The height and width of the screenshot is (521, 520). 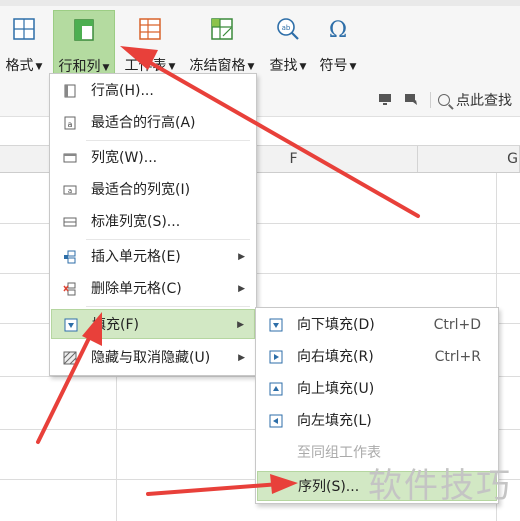 What do you see at coordinates (136, 289) in the screenshot?
I see `menu-item-label: 删除单元格(C)` at bounding box center [136, 289].